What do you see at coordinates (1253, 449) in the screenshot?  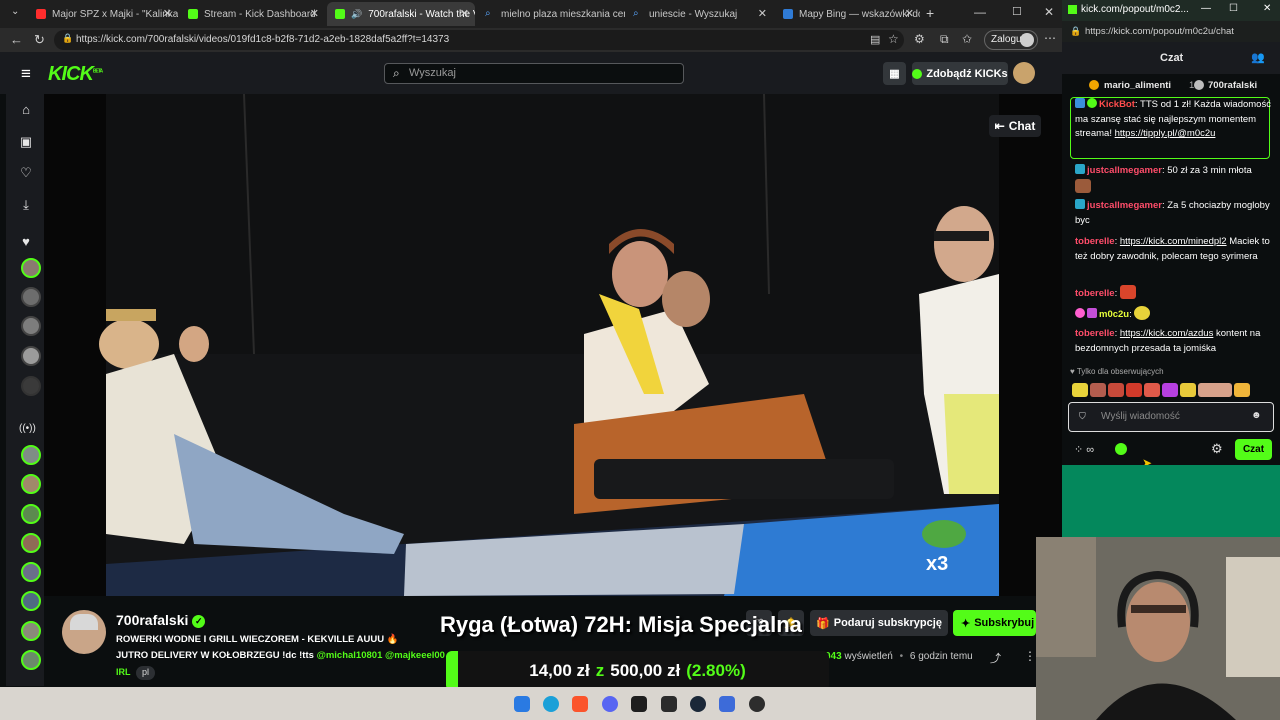 I see `send-chat-button: Czat` at bounding box center [1253, 449].